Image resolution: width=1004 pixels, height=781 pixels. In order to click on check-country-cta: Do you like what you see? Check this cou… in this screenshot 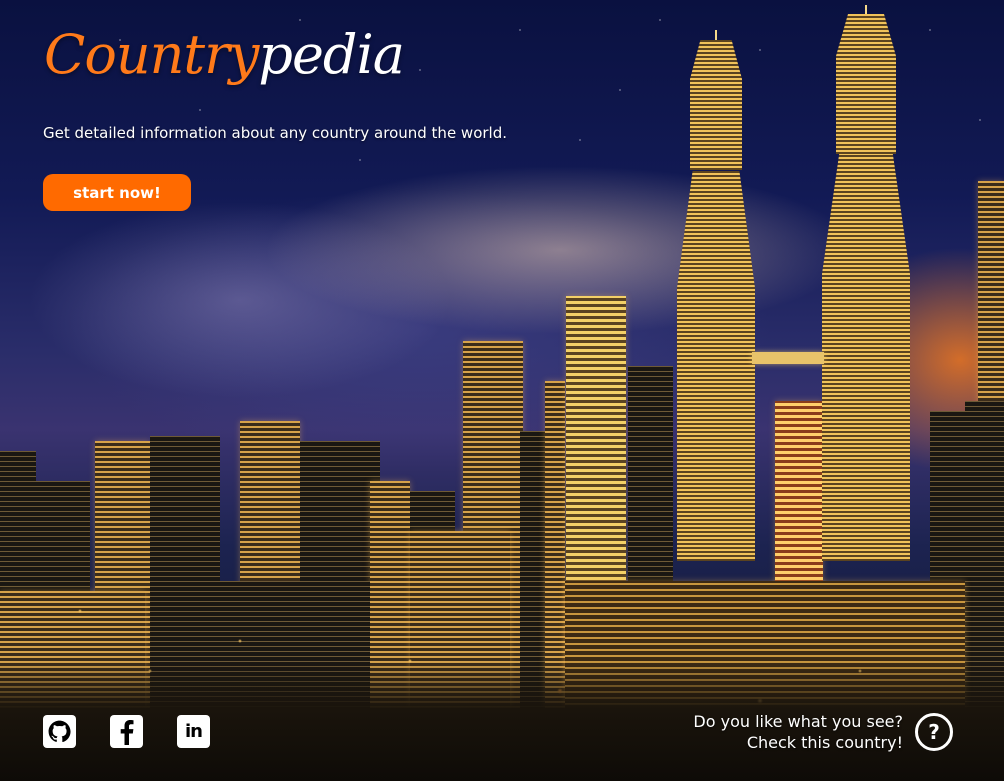, I will do `click(798, 732)`.